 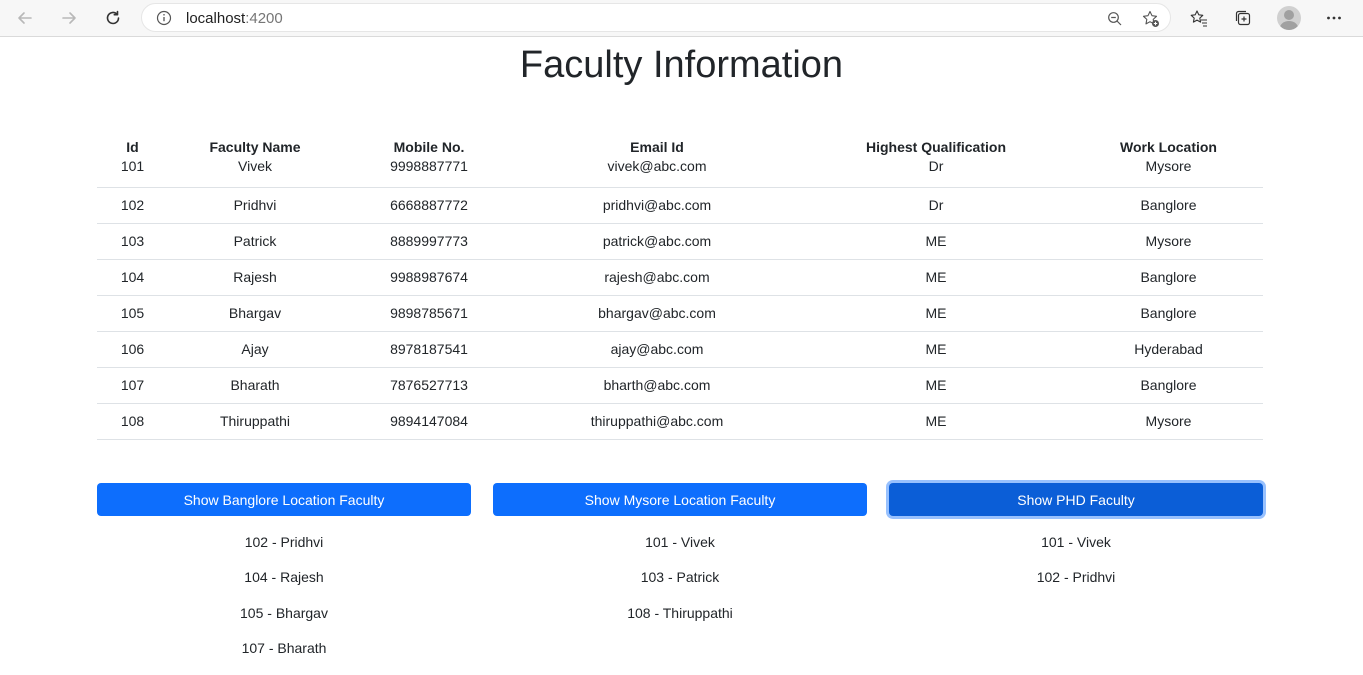 I want to click on cell-name: Bharath, so click(x=255, y=385).